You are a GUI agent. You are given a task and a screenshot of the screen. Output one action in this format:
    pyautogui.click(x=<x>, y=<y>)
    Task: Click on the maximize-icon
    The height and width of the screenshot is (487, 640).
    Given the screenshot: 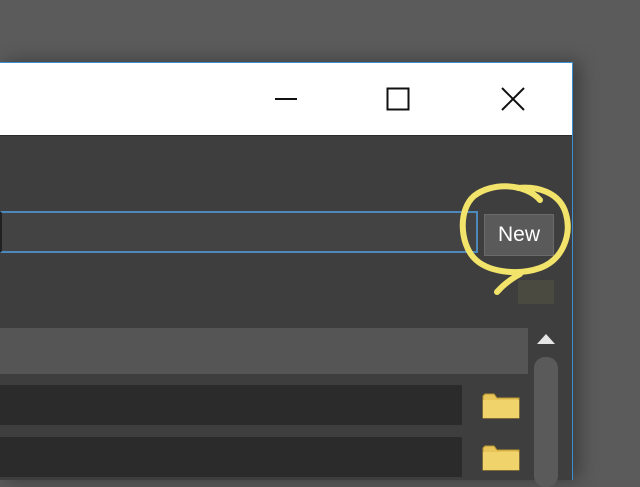 What is the action you would take?
    pyautogui.click(x=398, y=99)
    